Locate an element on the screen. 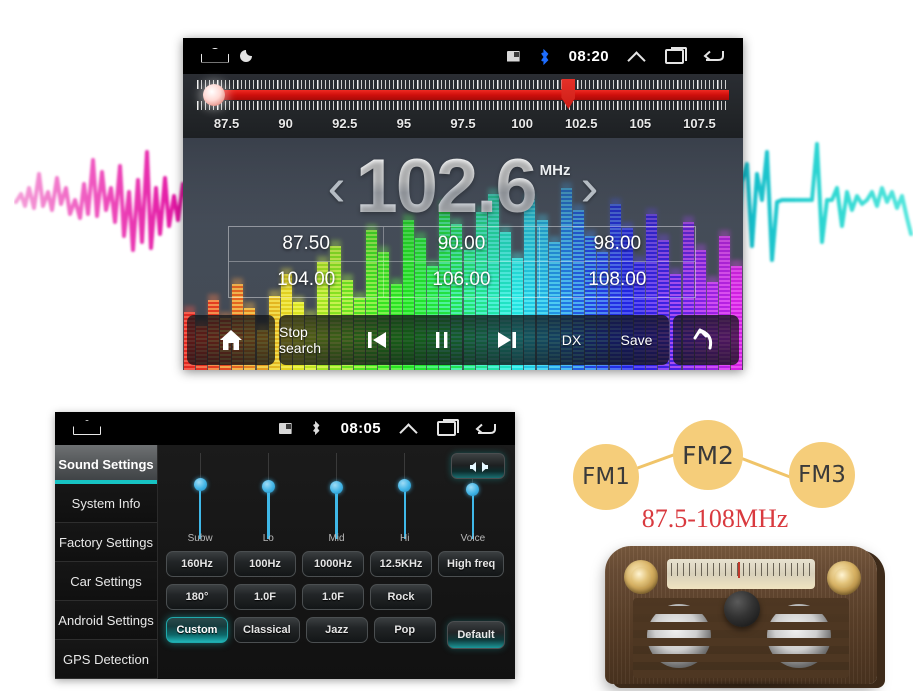  sidebar-item-car-settings: Car Settings is located at coordinates (106, 581).